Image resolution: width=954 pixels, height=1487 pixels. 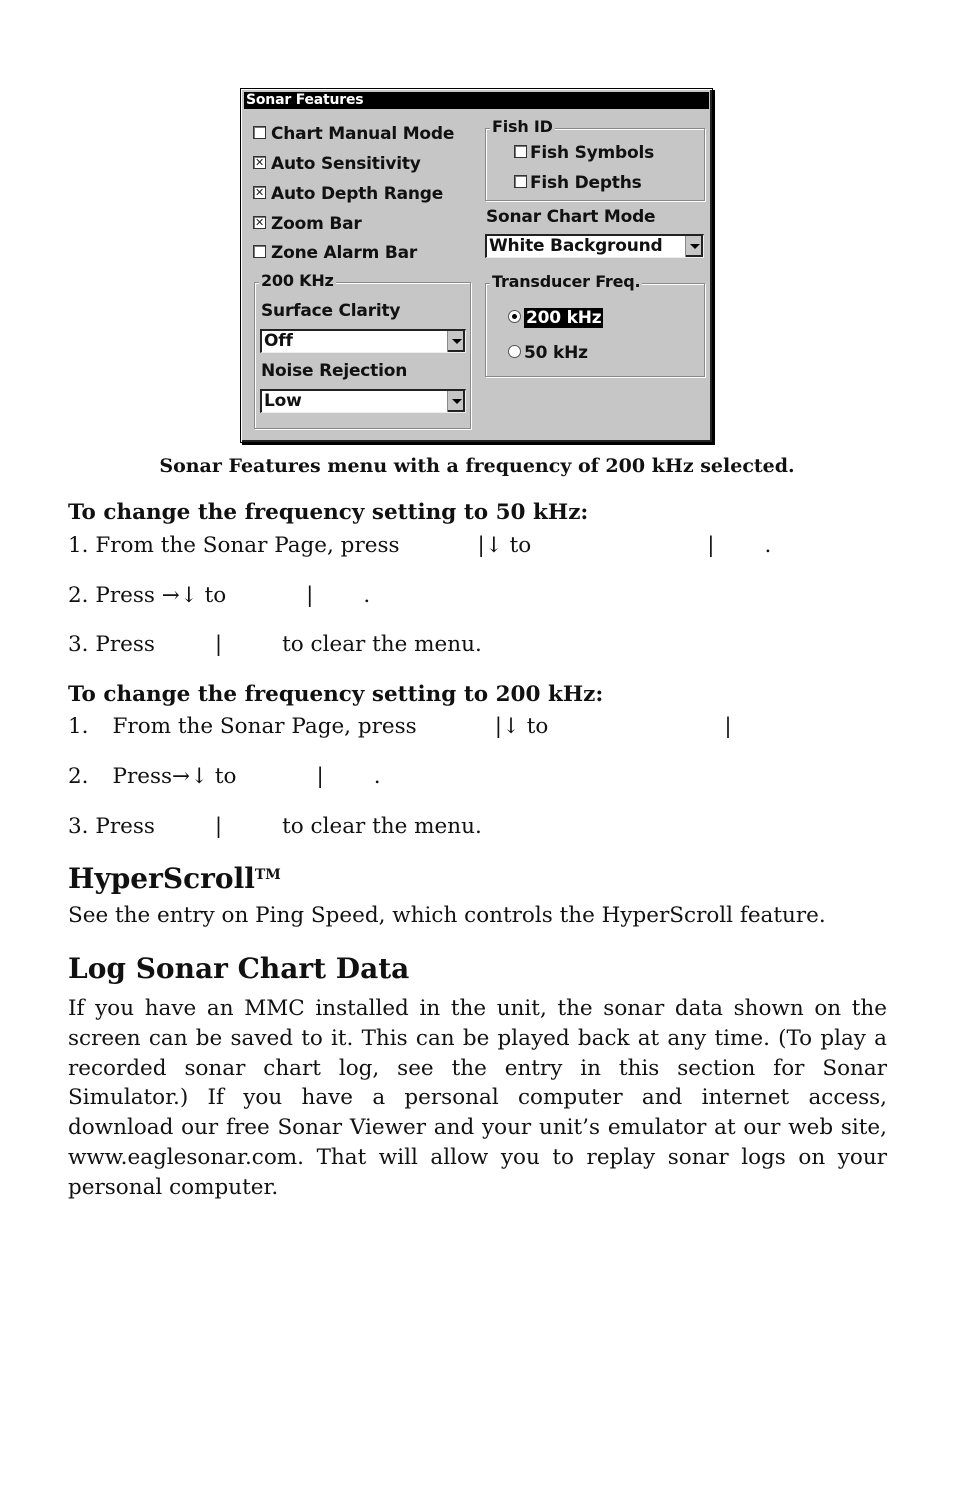 I want to click on checkbox-auto-depth-range: ✕ Auto Depth Range, so click(x=348, y=194).